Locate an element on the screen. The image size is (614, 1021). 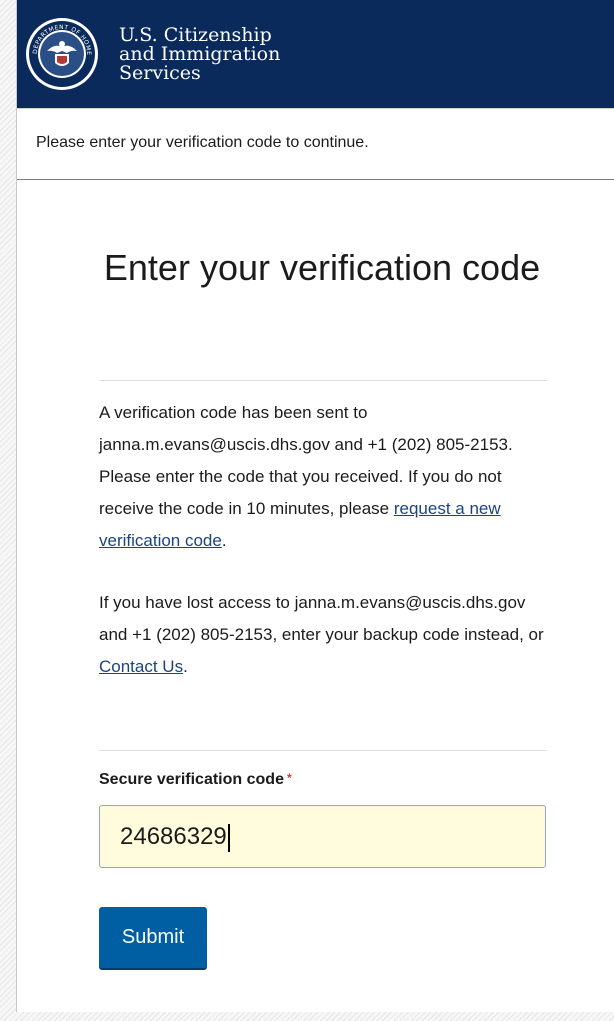
agency-line-3: Services is located at coordinates (160, 73).